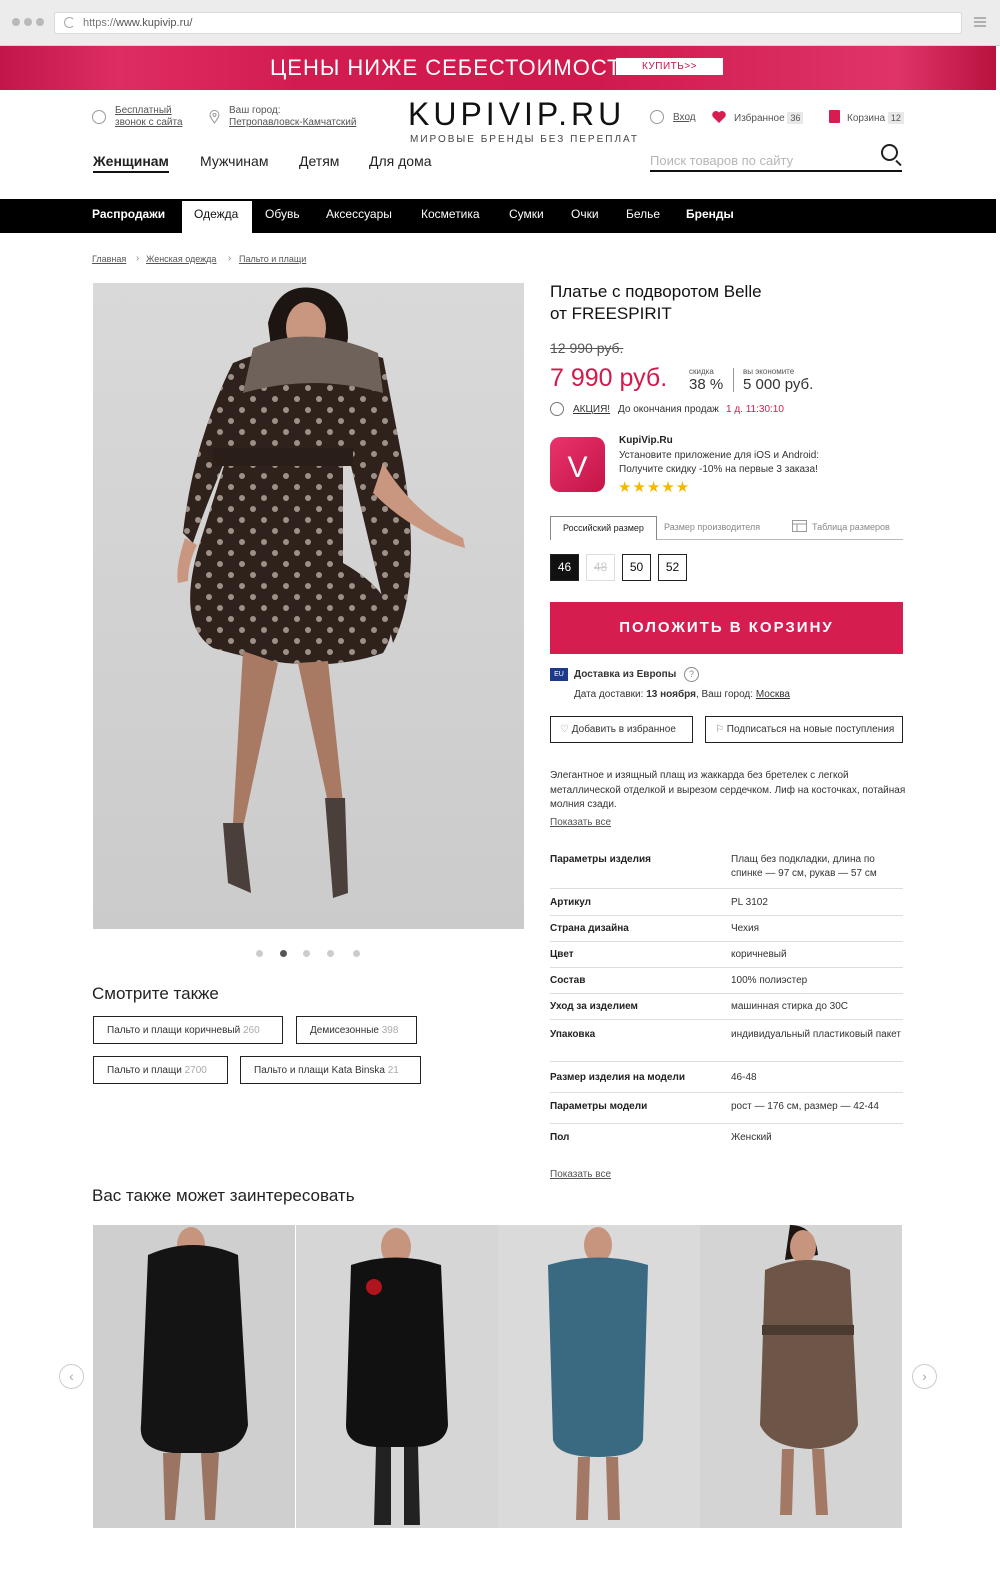  What do you see at coordinates (356, 1030) in the screenshot?
I see `see-also-tag: Демисезонные 398` at bounding box center [356, 1030].